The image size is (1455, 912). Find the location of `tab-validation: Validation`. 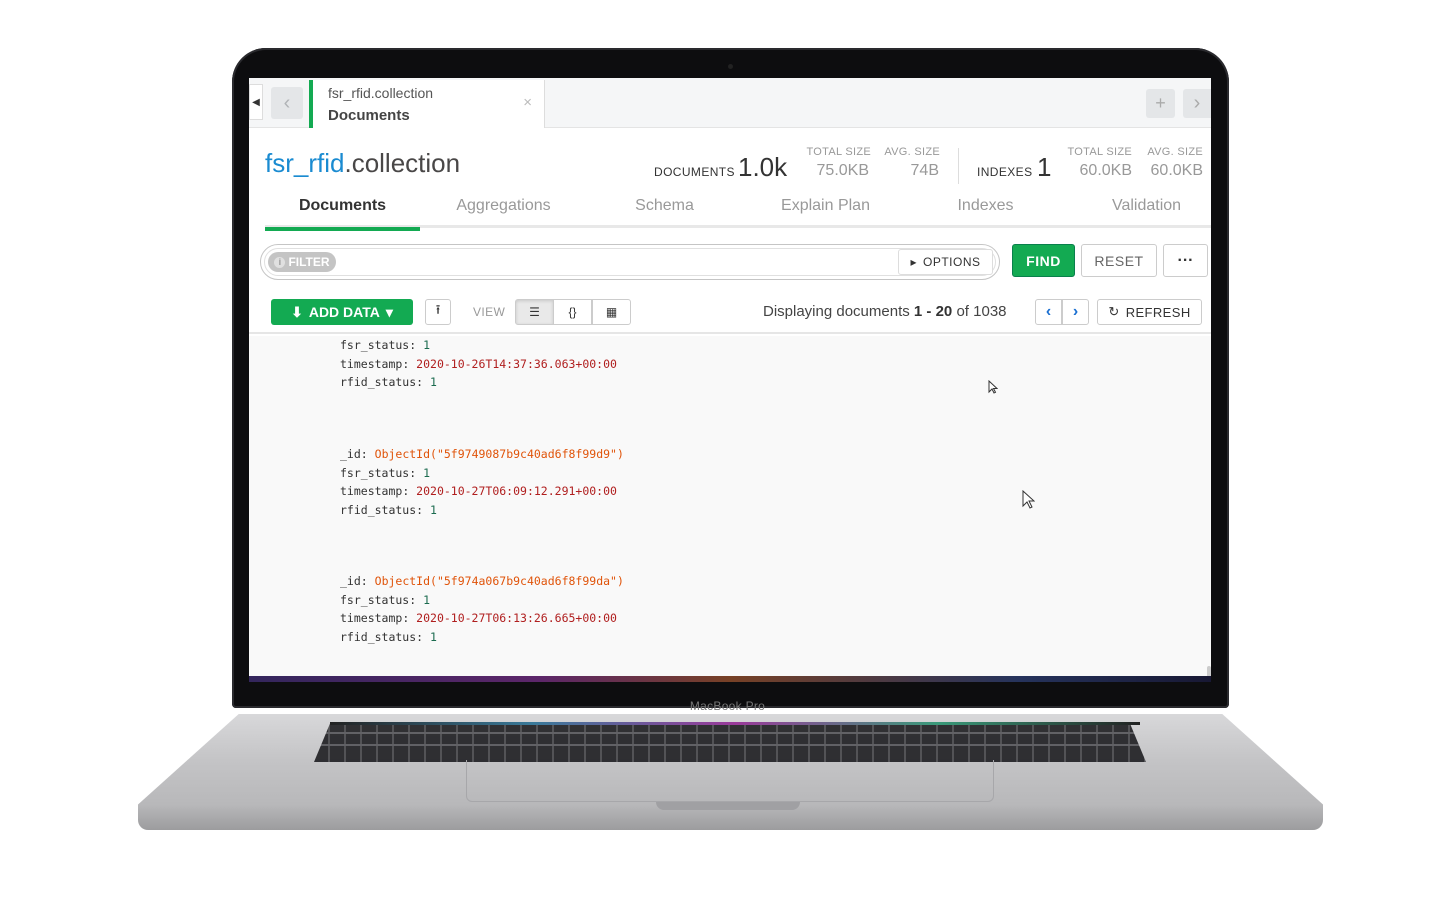

tab-validation: Validation is located at coordinates (1140, 212).